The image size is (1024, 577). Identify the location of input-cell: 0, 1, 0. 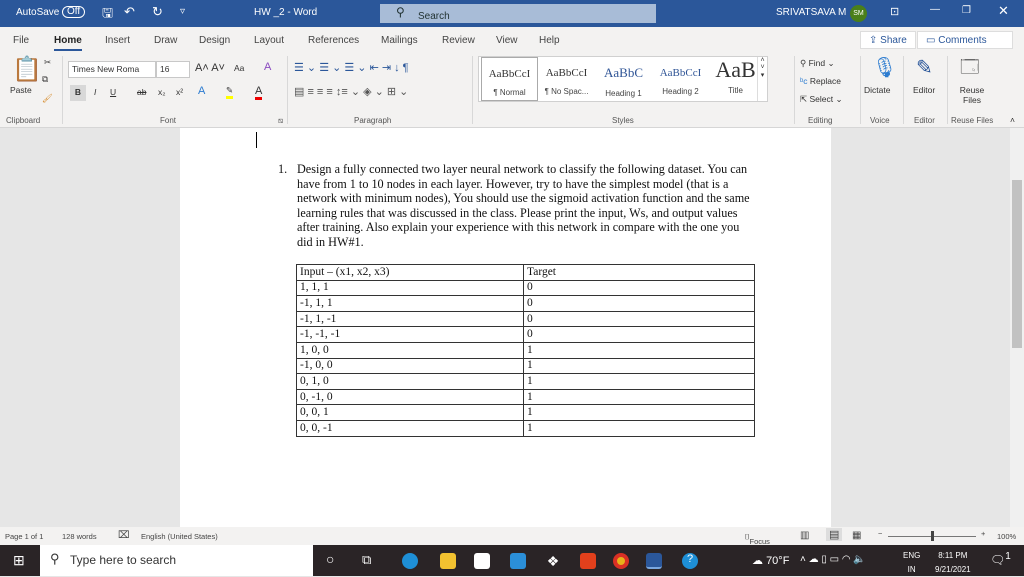
(410, 381).